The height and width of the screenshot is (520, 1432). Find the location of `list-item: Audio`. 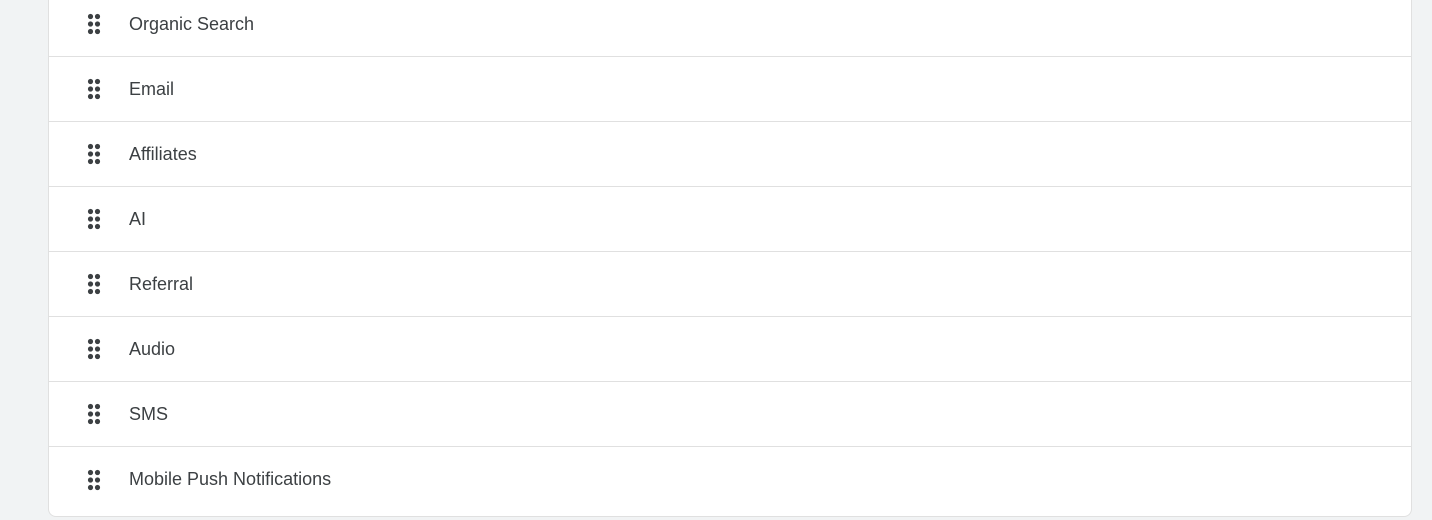

list-item: Audio is located at coordinates (730, 349).